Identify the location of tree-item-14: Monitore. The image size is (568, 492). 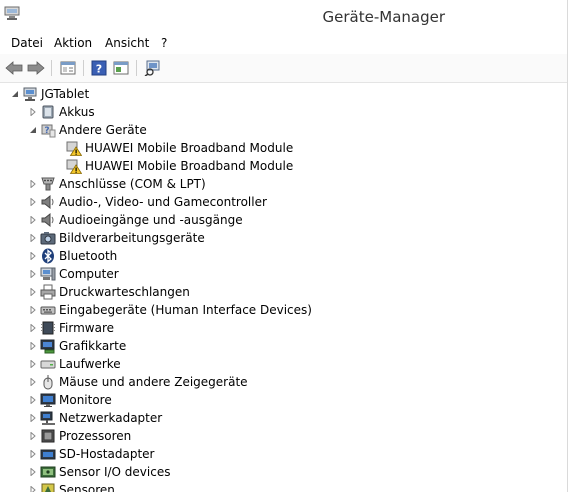
(70, 400).